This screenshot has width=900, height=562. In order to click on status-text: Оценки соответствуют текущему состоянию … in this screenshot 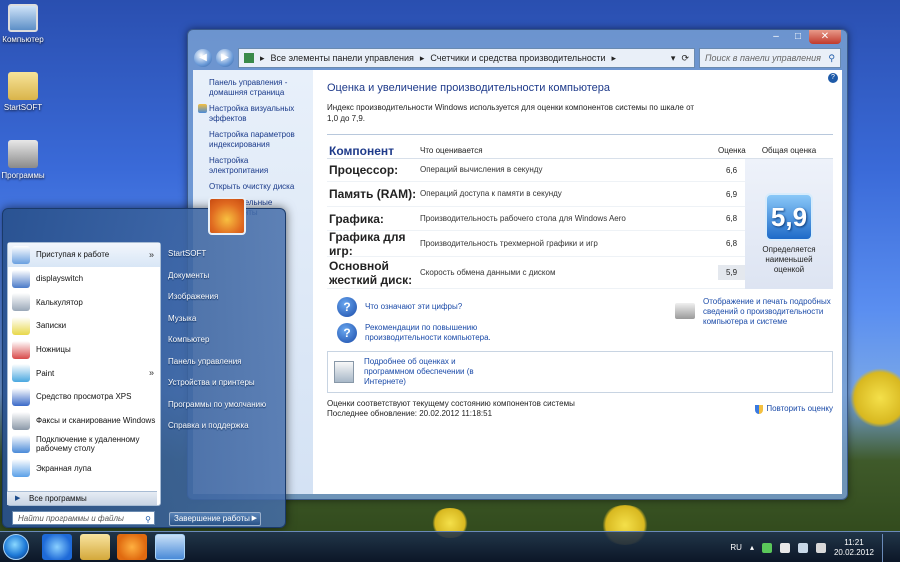, I will do `click(451, 403)`.